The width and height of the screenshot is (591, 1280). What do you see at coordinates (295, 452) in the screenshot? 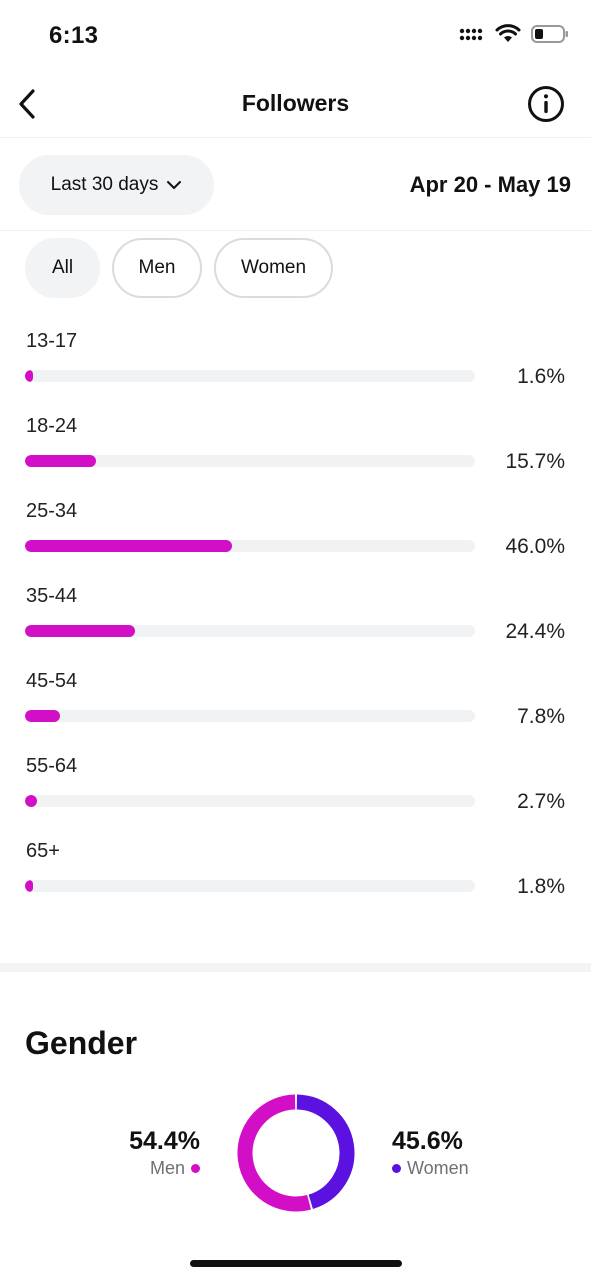
I see `age-row-18-24: 18-24 15.7%` at bounding box center [295, 452].